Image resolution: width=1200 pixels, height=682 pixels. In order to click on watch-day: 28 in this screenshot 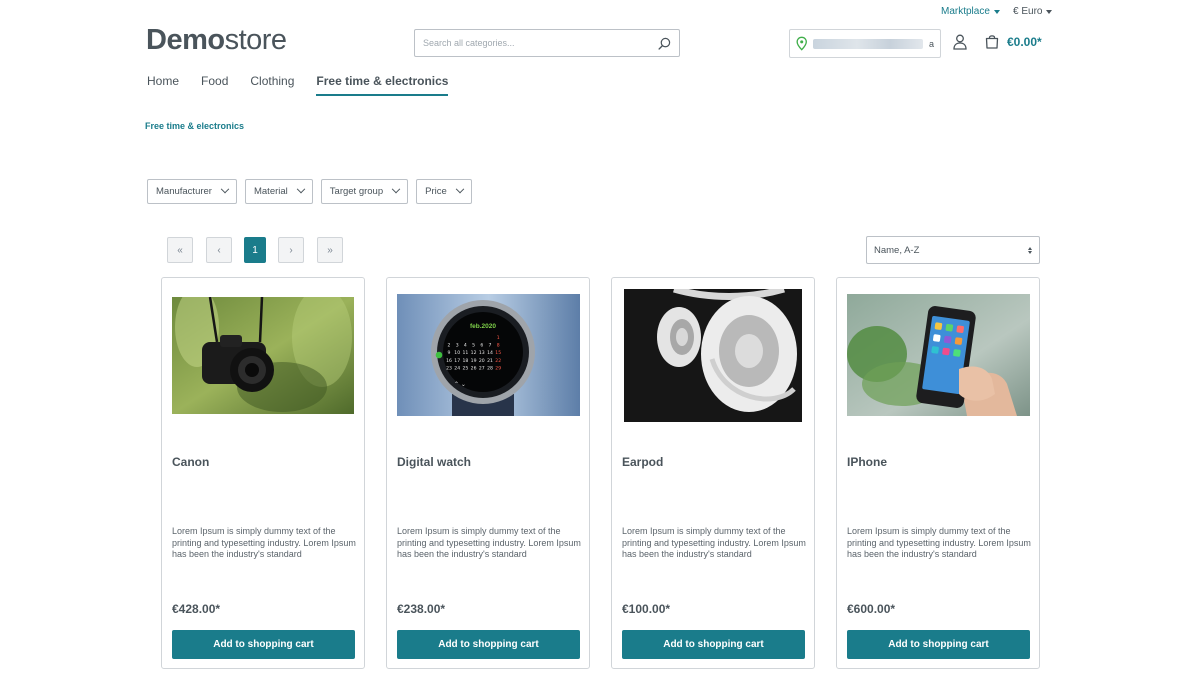, I will do `click(490, 368)`.